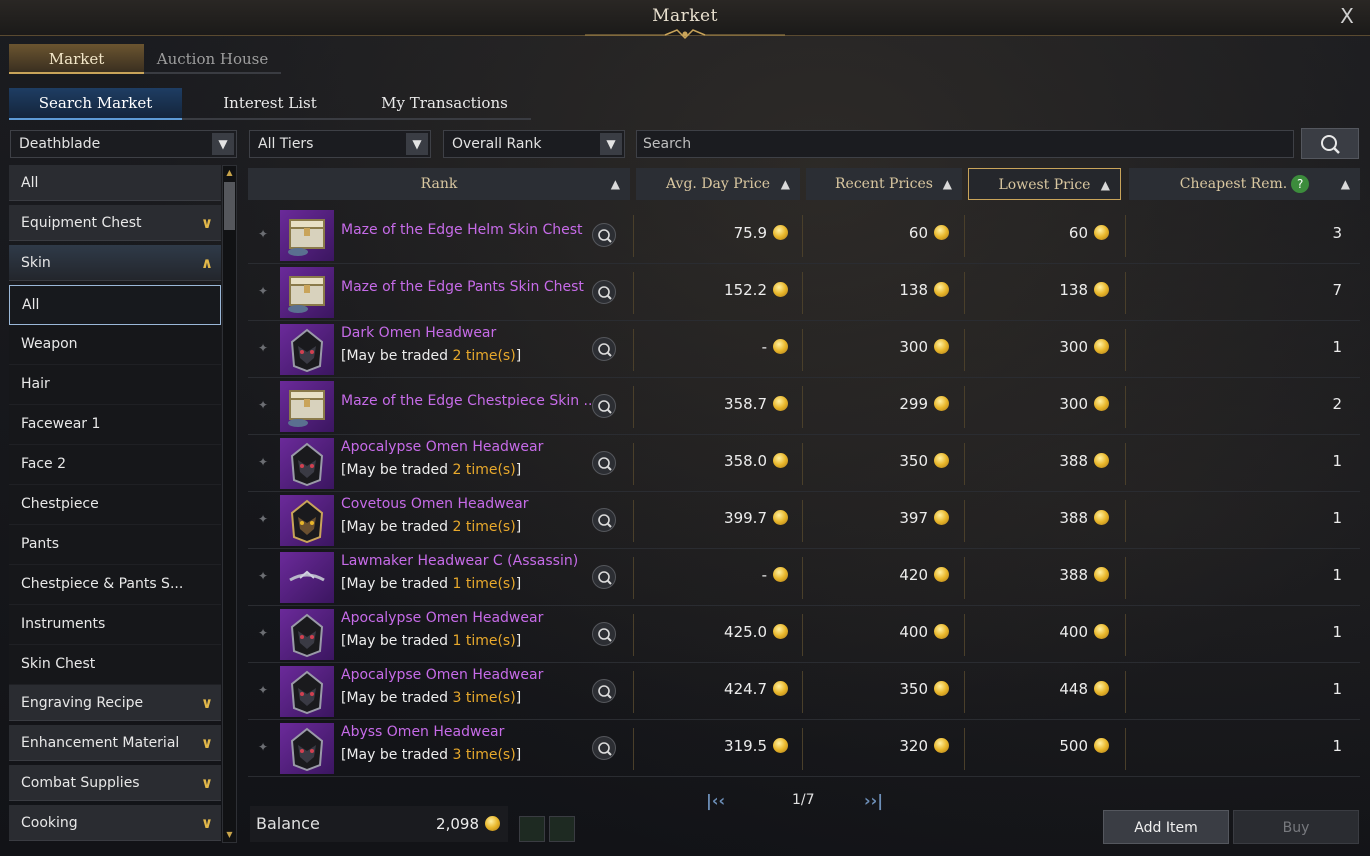 The width and height of the screenshot is (1370, 856). I want to click on buy-button: Buy, so click(1296, 827).